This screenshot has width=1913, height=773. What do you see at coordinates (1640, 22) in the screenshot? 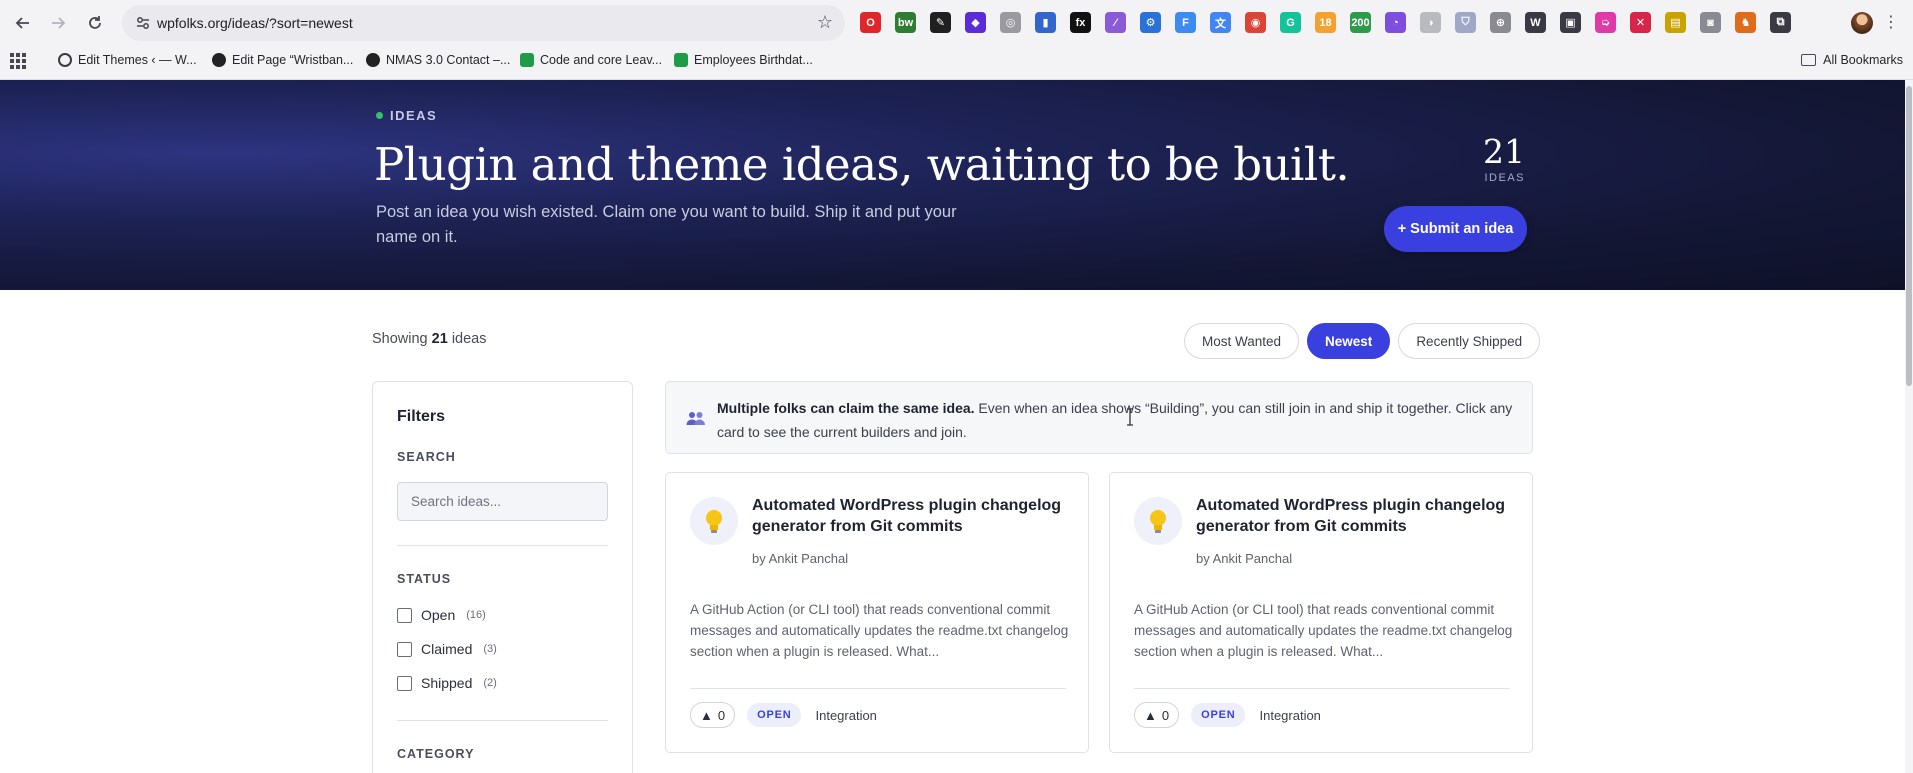
I see `x-ext-icon: ✕` at bounding box center [1640, 22].